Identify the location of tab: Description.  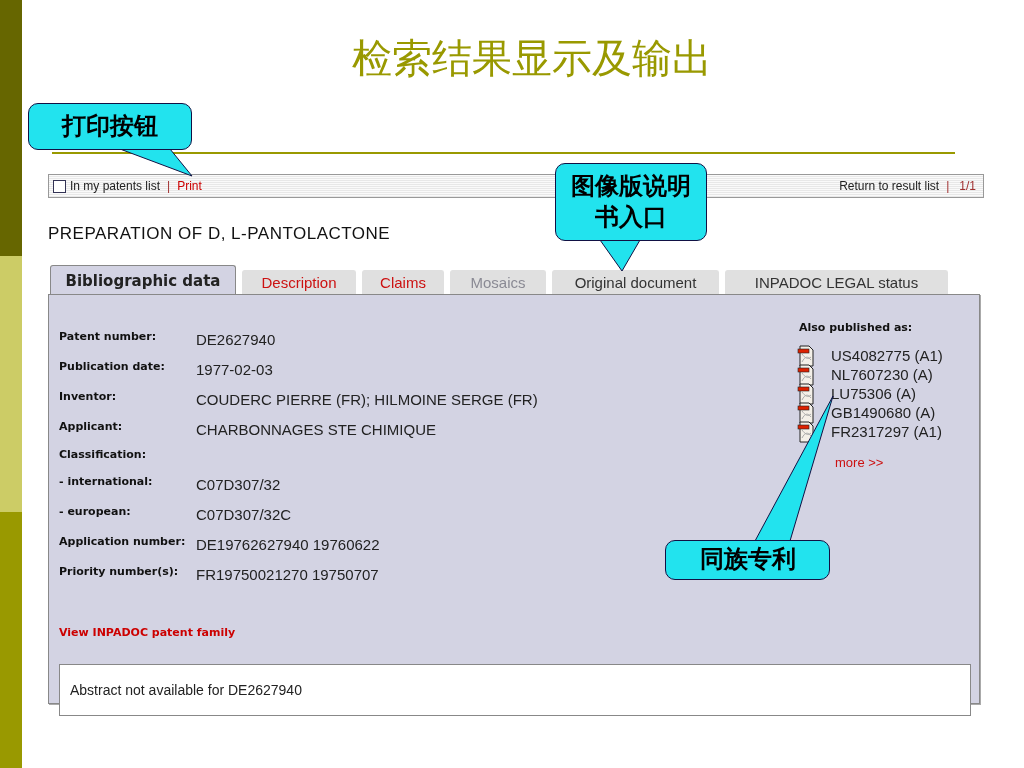
(299, 282).